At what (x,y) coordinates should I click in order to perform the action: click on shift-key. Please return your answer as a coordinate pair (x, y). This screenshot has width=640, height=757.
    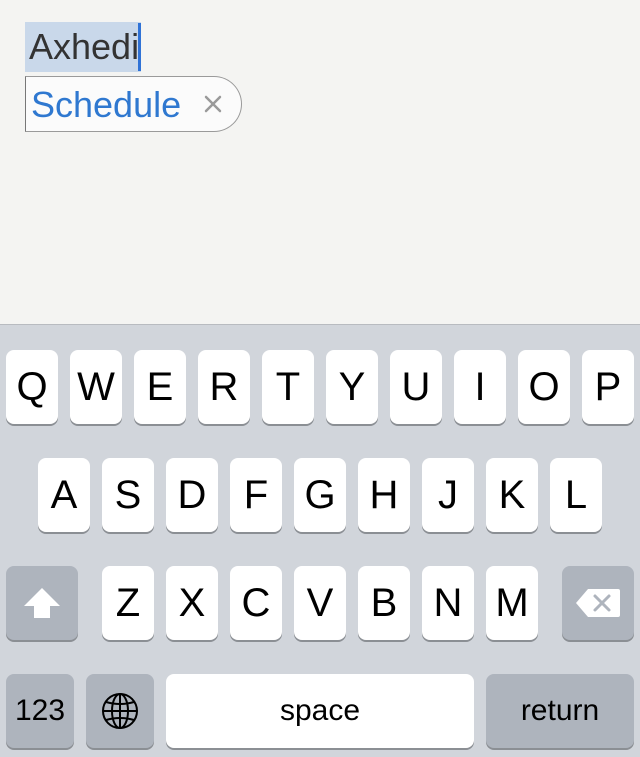
    Looking at the image, I should click on (42, 603).